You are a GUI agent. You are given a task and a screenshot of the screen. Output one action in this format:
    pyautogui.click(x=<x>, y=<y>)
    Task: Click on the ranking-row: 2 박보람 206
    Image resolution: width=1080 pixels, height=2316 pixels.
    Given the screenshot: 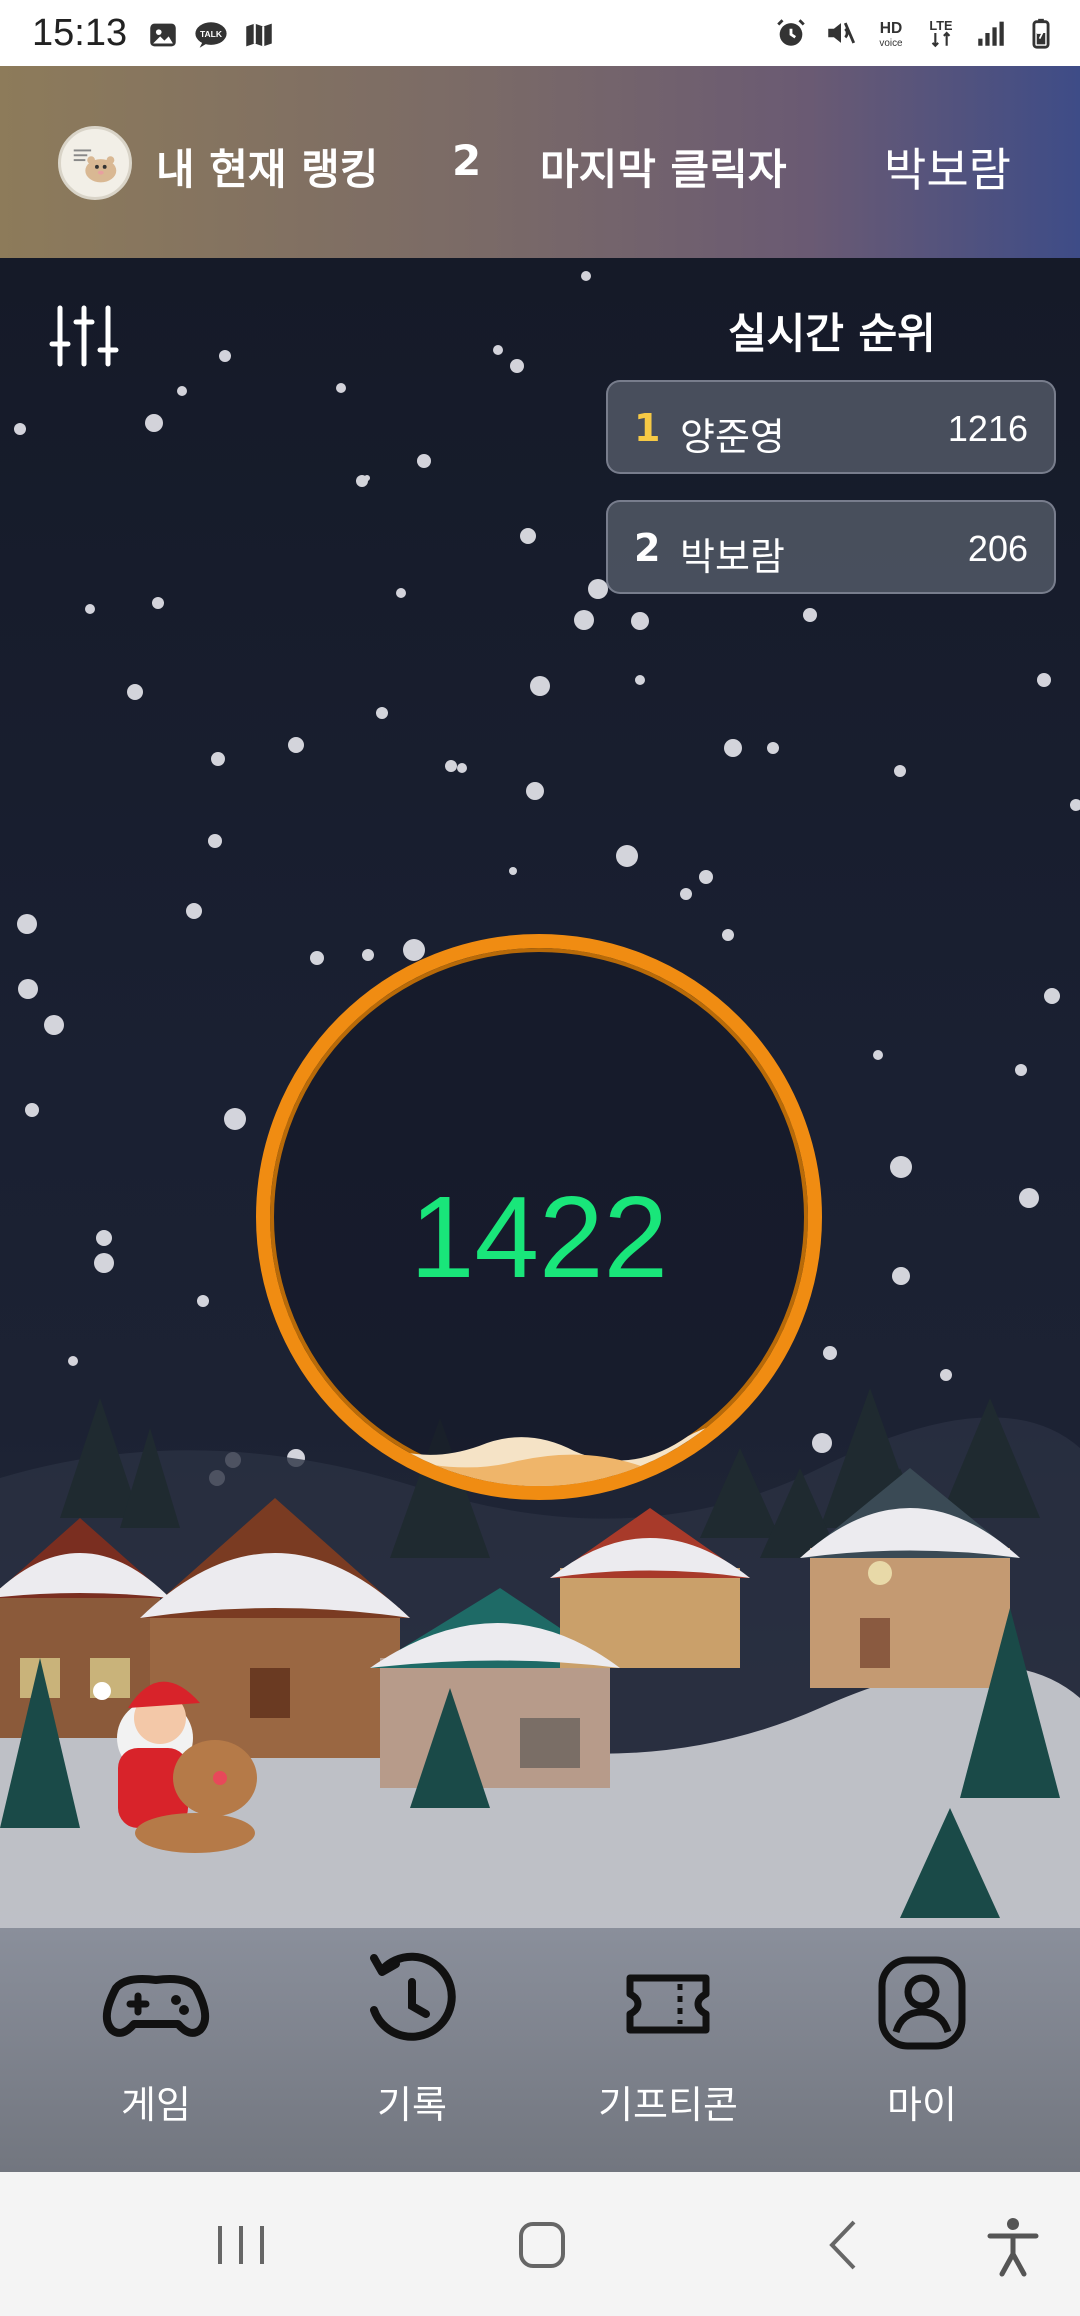 What is the action you would take?
    pyautogui.click(x=831, y=547)
    